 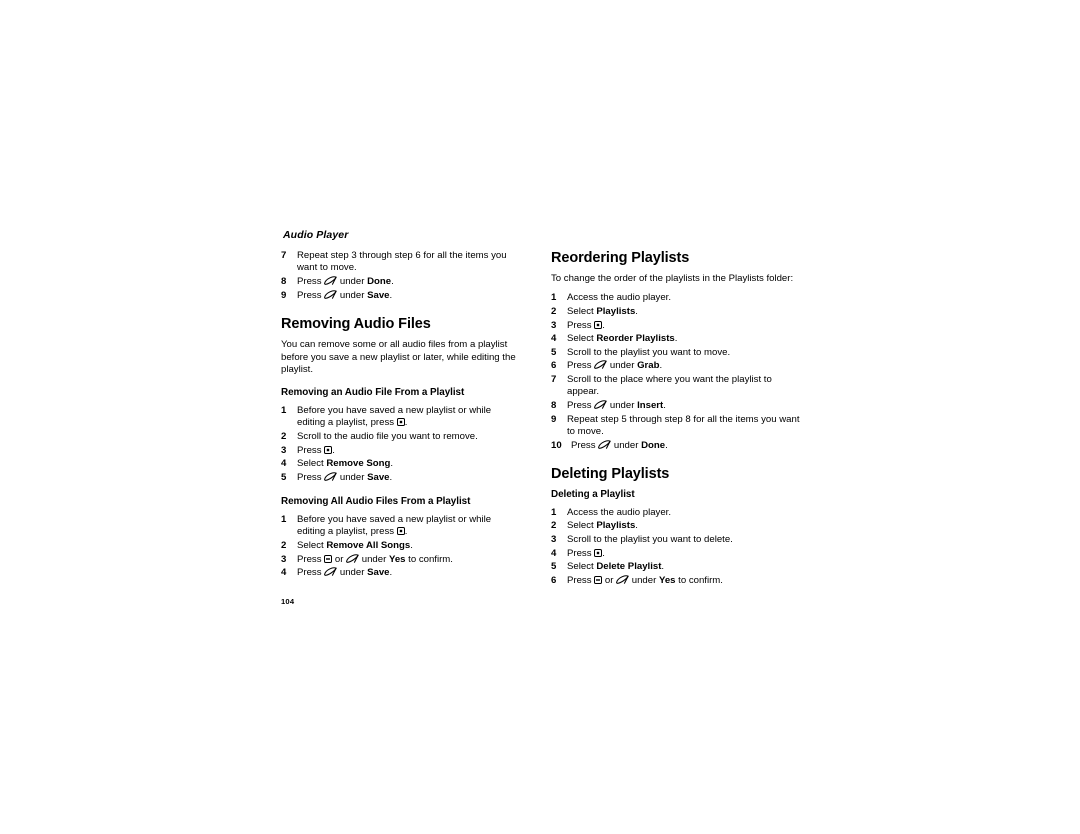 What do you see at coordinates (677, 581) in the screenshot?
I see `step-item: 6 Press or under Yes to confirm.` at bounding box center [677, 581].